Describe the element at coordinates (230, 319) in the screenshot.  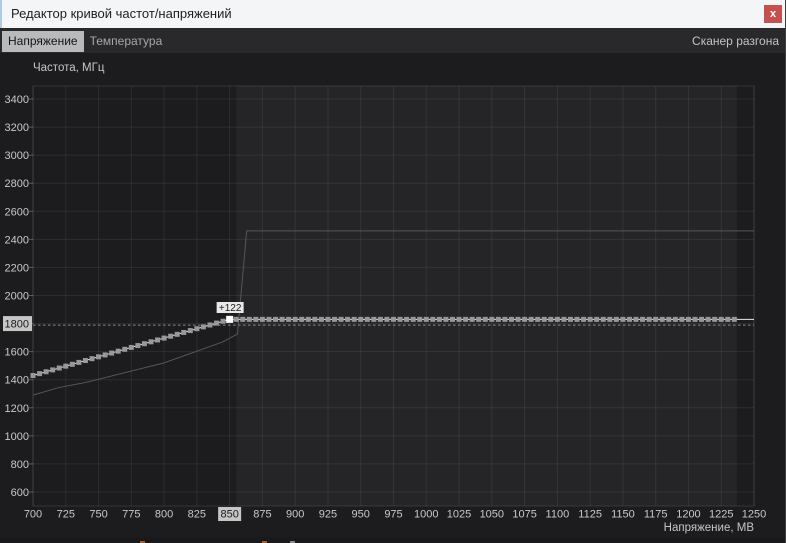
I see `selected-curve-point` at that location.